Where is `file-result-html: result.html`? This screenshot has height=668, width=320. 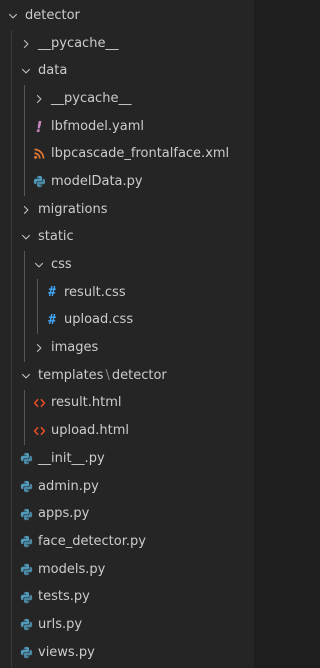
file-result-html: result.html is located at coordinates (127, 403).